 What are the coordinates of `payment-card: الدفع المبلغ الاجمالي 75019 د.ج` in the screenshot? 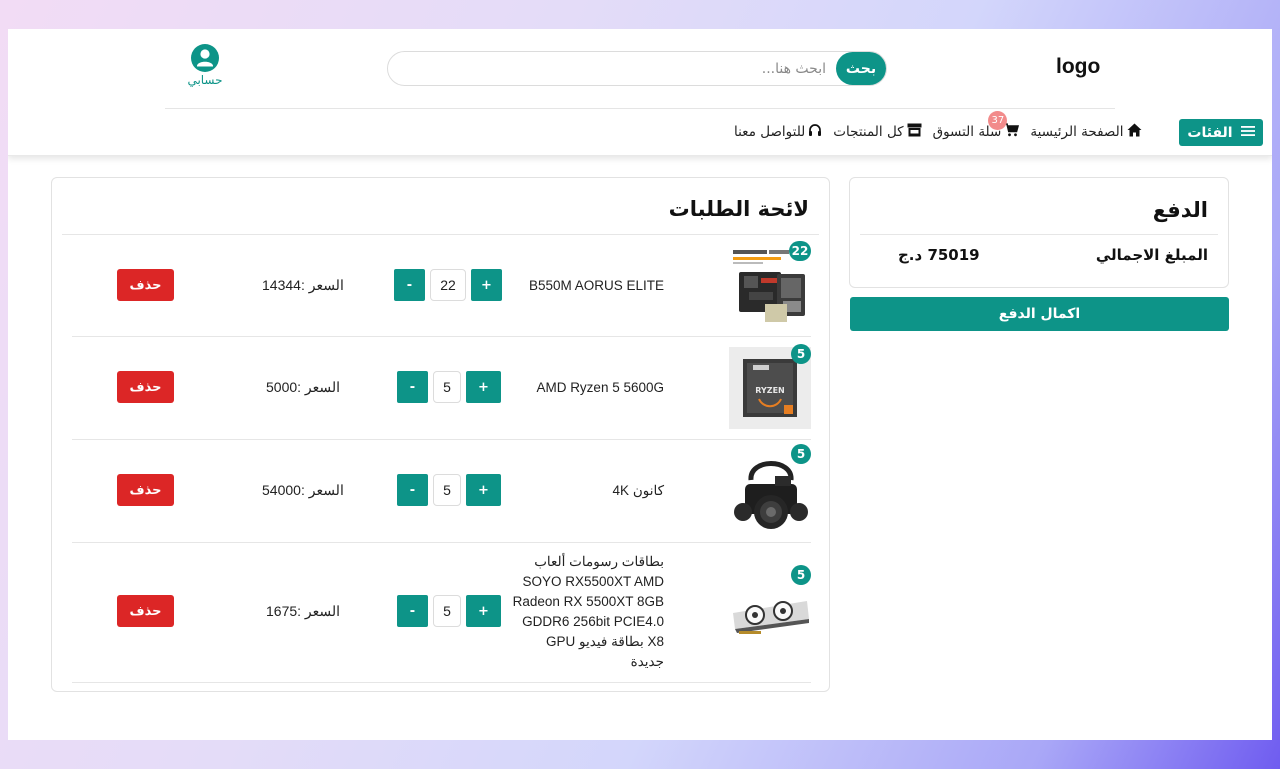 It's located at (1039, 232).